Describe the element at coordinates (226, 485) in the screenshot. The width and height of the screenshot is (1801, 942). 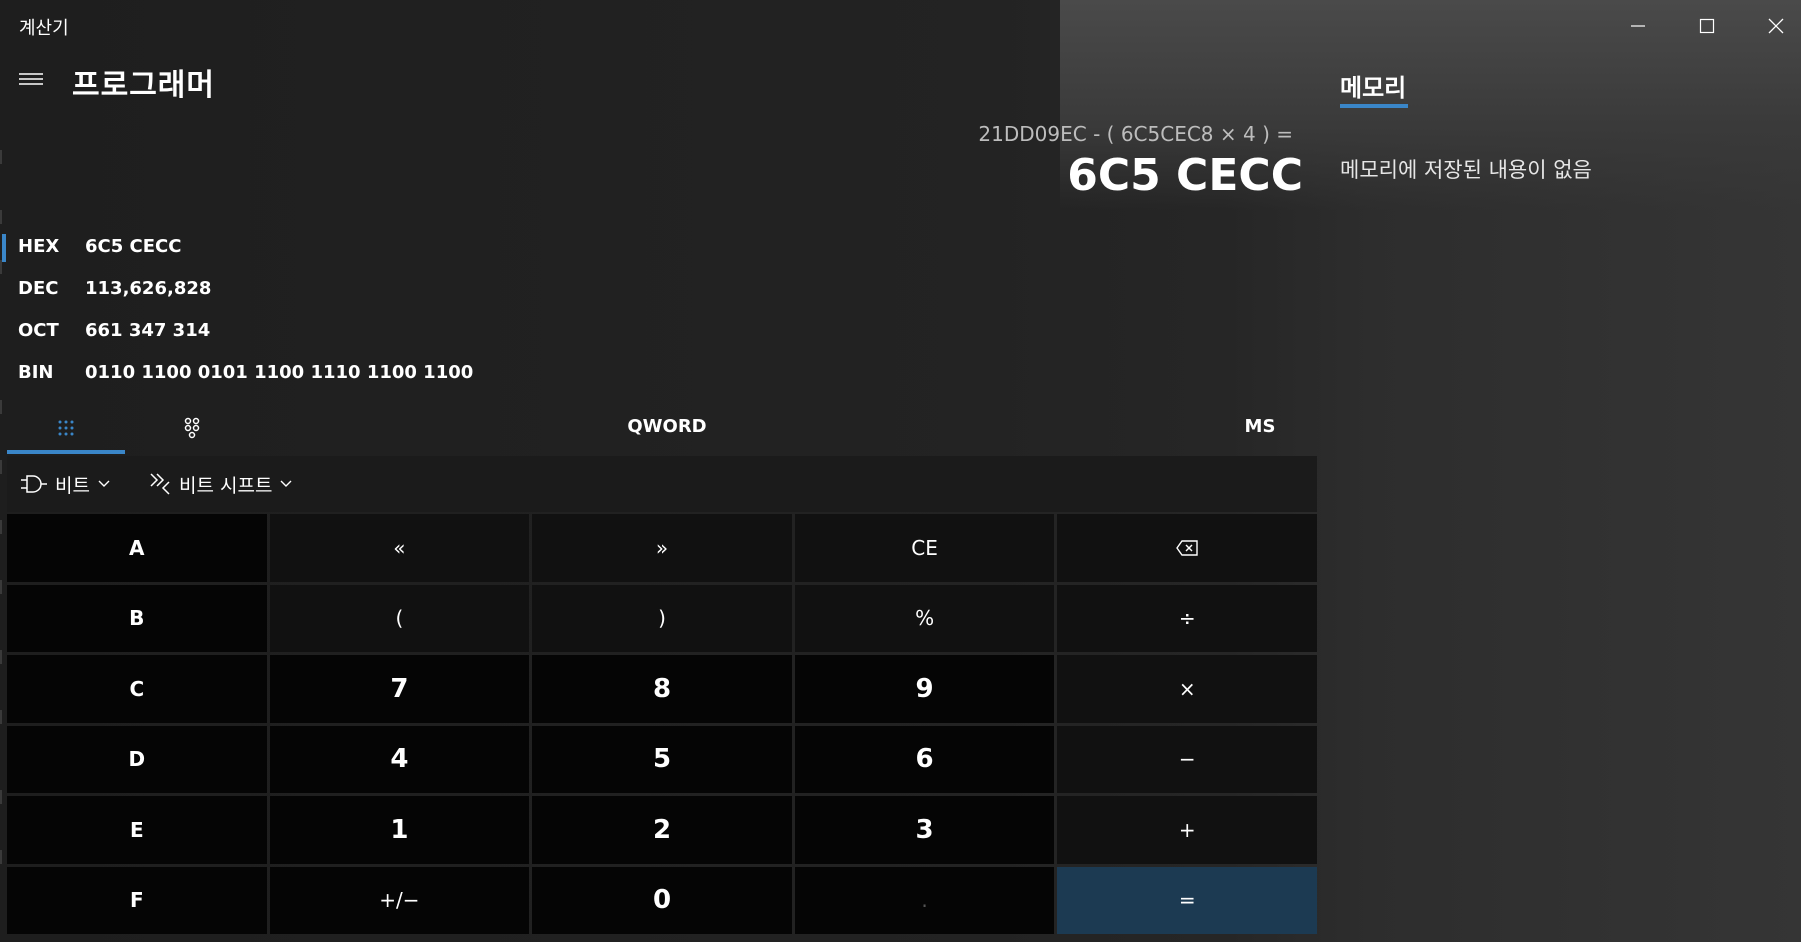
I see `bitshift-label: 비트 시프트` at that location.